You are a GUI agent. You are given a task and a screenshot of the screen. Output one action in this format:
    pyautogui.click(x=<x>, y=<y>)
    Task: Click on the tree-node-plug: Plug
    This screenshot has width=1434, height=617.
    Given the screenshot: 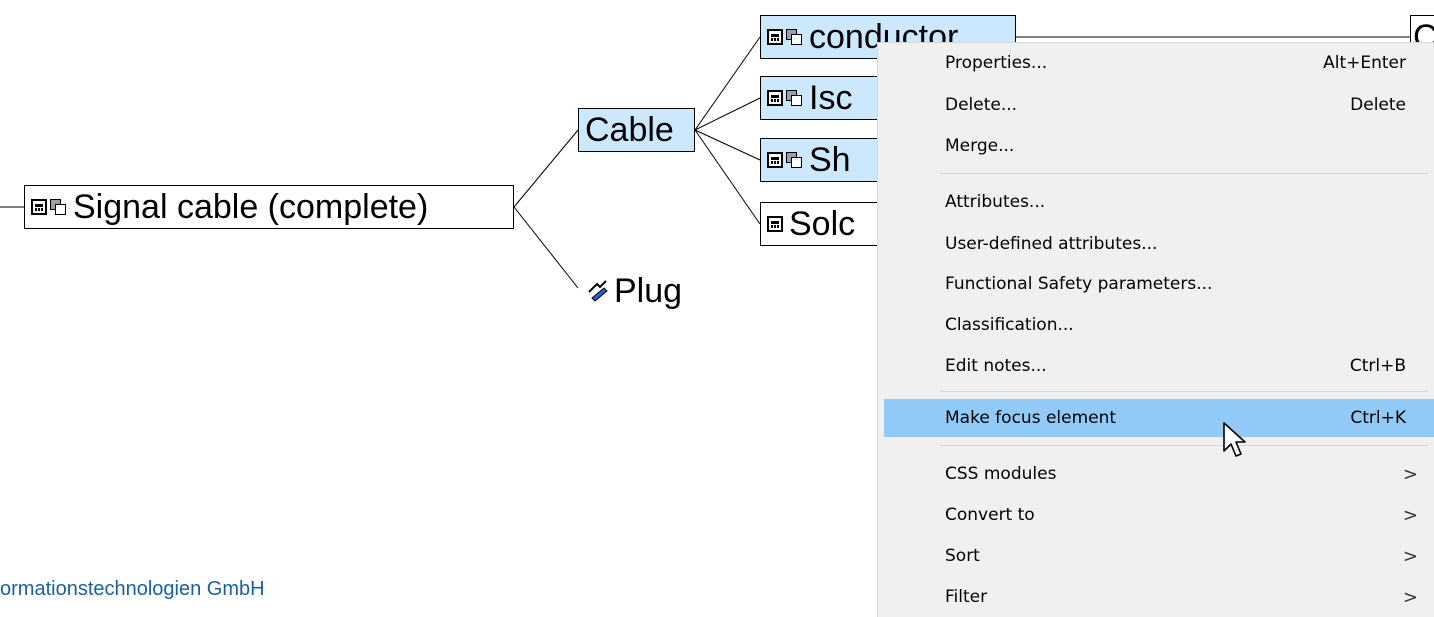 What is the action you would take?
    pyautogui.click(x=634, y=291)
    